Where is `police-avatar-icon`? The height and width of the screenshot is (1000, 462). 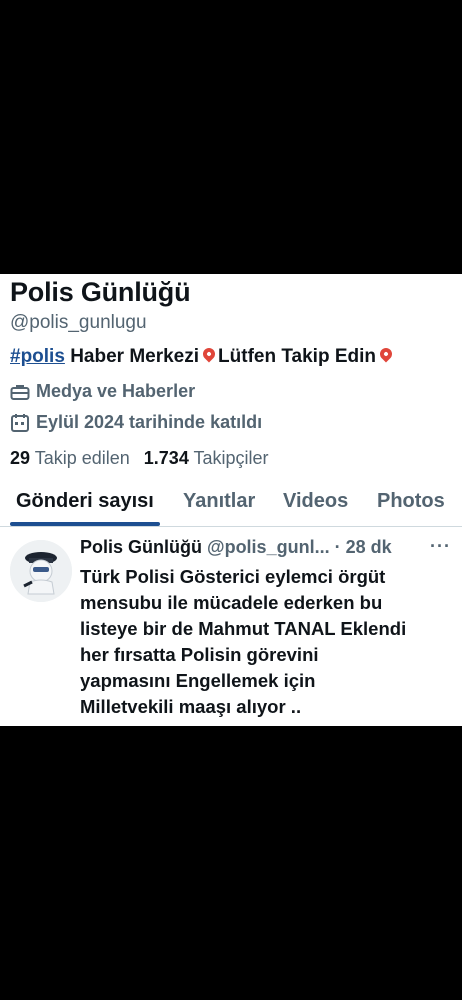 police-avatar-icon is located at coordinates (41, 571).